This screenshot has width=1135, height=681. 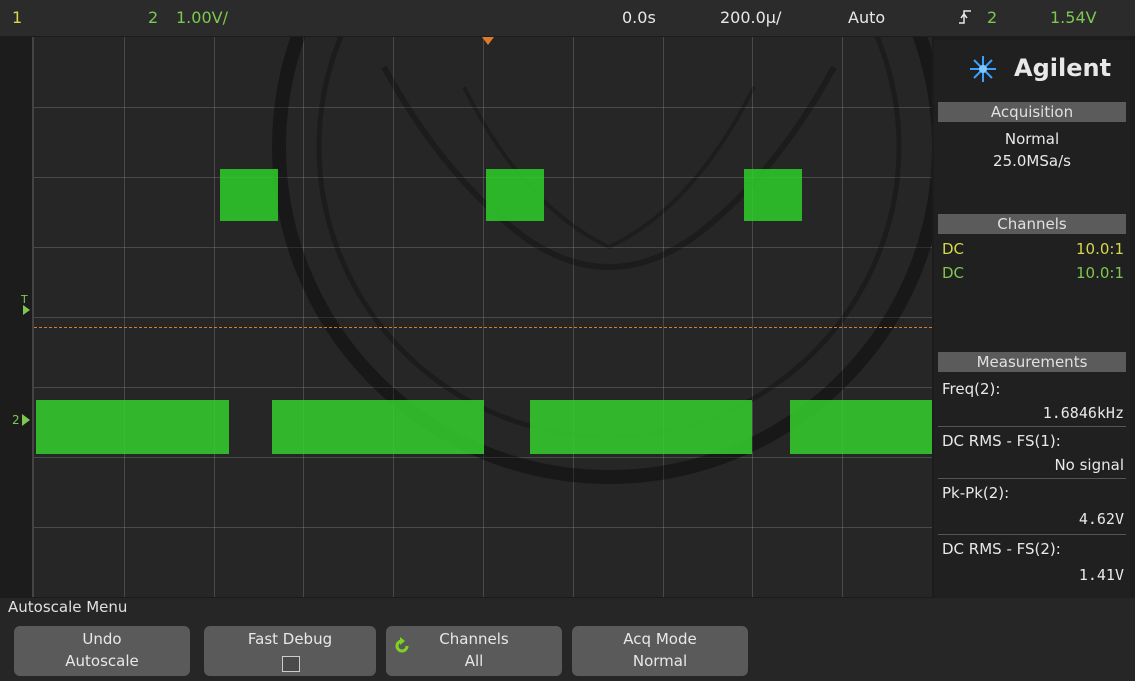 I want to click on acq-mode-button: Acq Mode Normal, so click(x=660, y=651).